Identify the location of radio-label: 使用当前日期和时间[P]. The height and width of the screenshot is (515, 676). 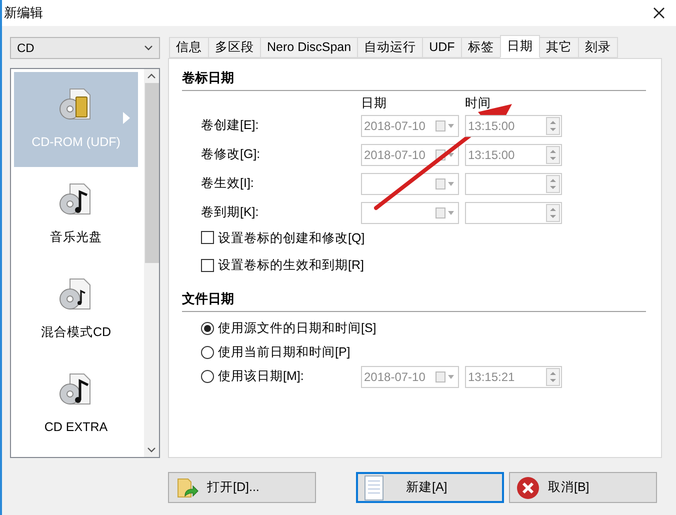
(284, 353).